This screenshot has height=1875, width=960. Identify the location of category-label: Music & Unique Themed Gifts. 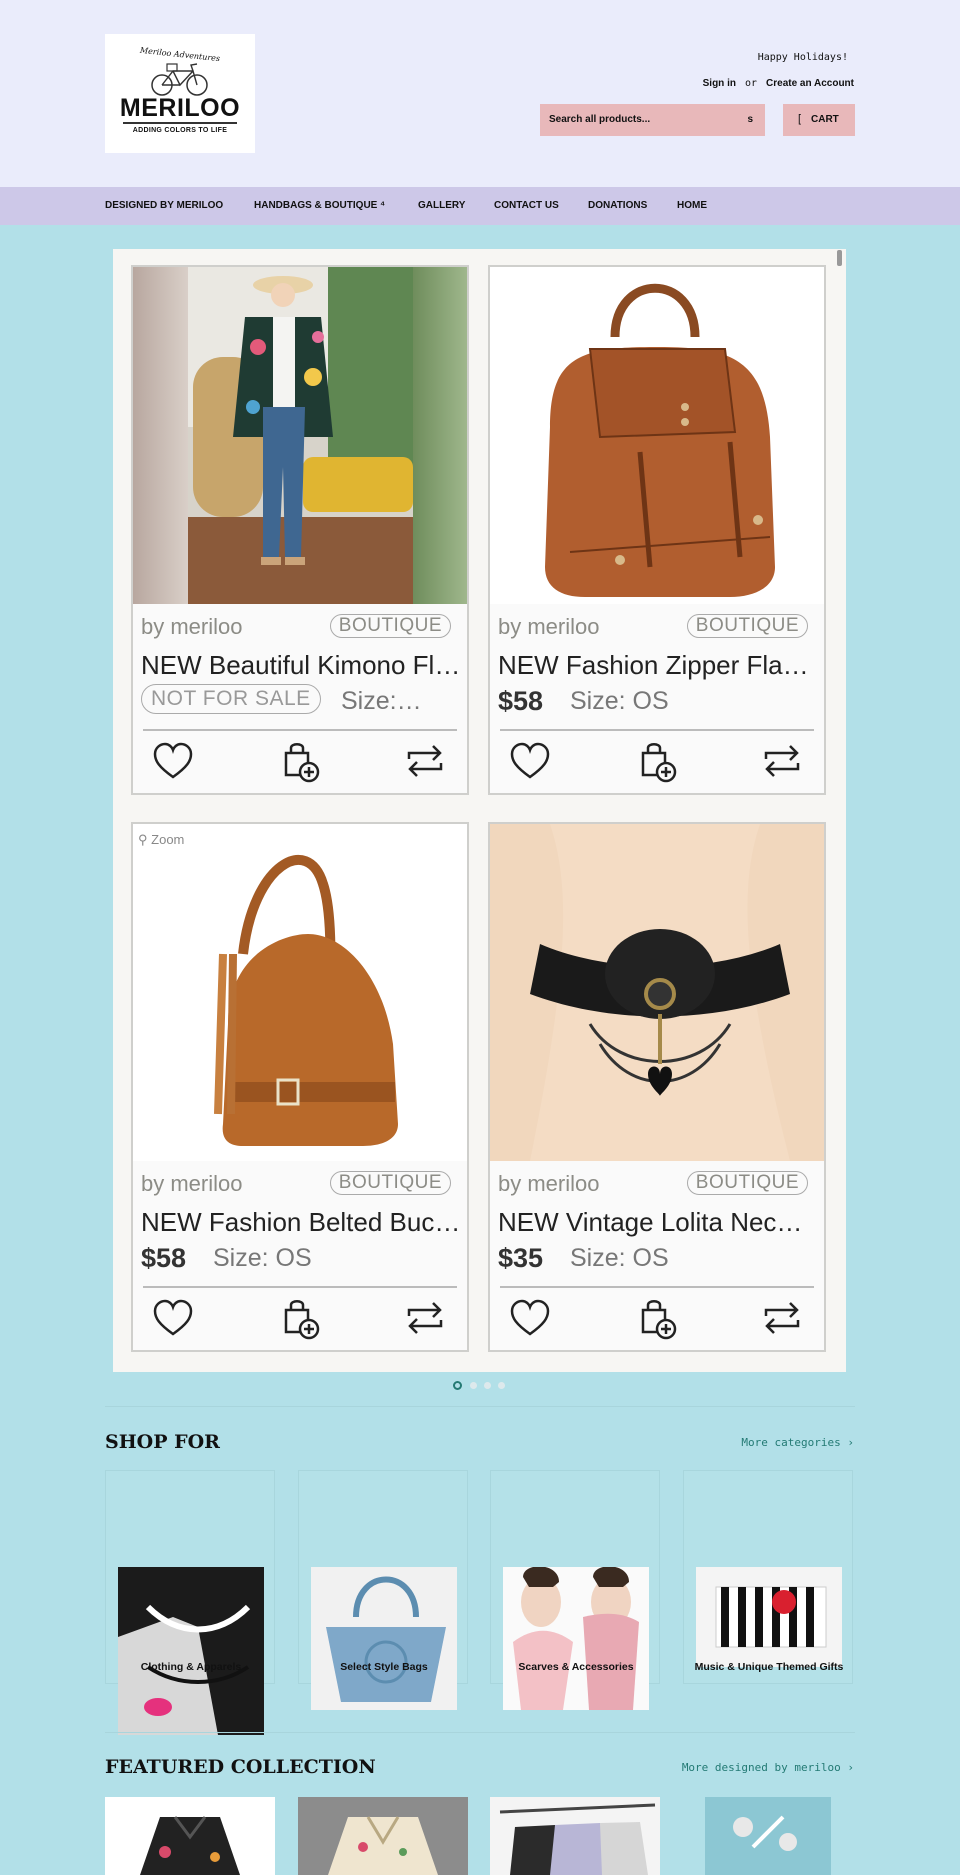
(769, 1667).